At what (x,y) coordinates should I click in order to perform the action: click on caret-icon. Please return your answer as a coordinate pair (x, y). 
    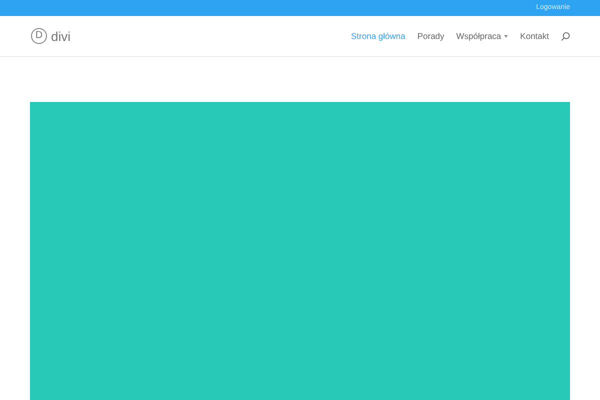
    Looking at the image, I should click on (506, 36).